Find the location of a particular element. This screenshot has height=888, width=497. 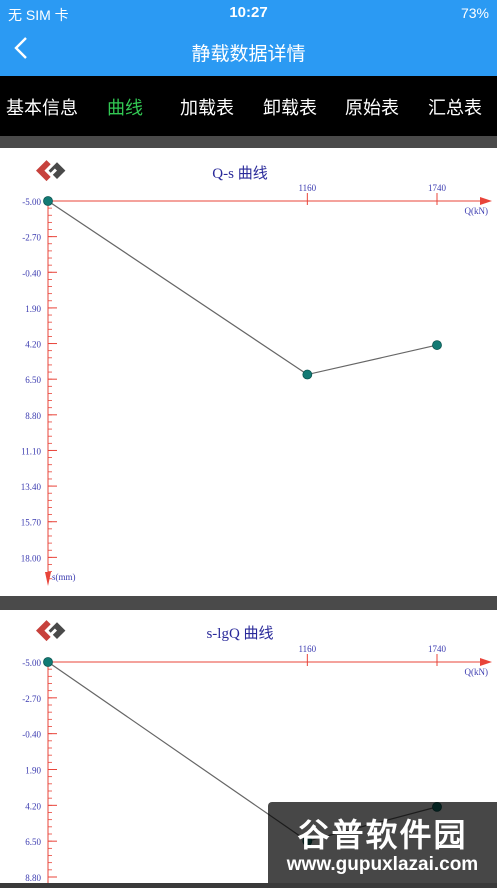

page-title: 静载数据详情 is located at coordinates (248, 54).